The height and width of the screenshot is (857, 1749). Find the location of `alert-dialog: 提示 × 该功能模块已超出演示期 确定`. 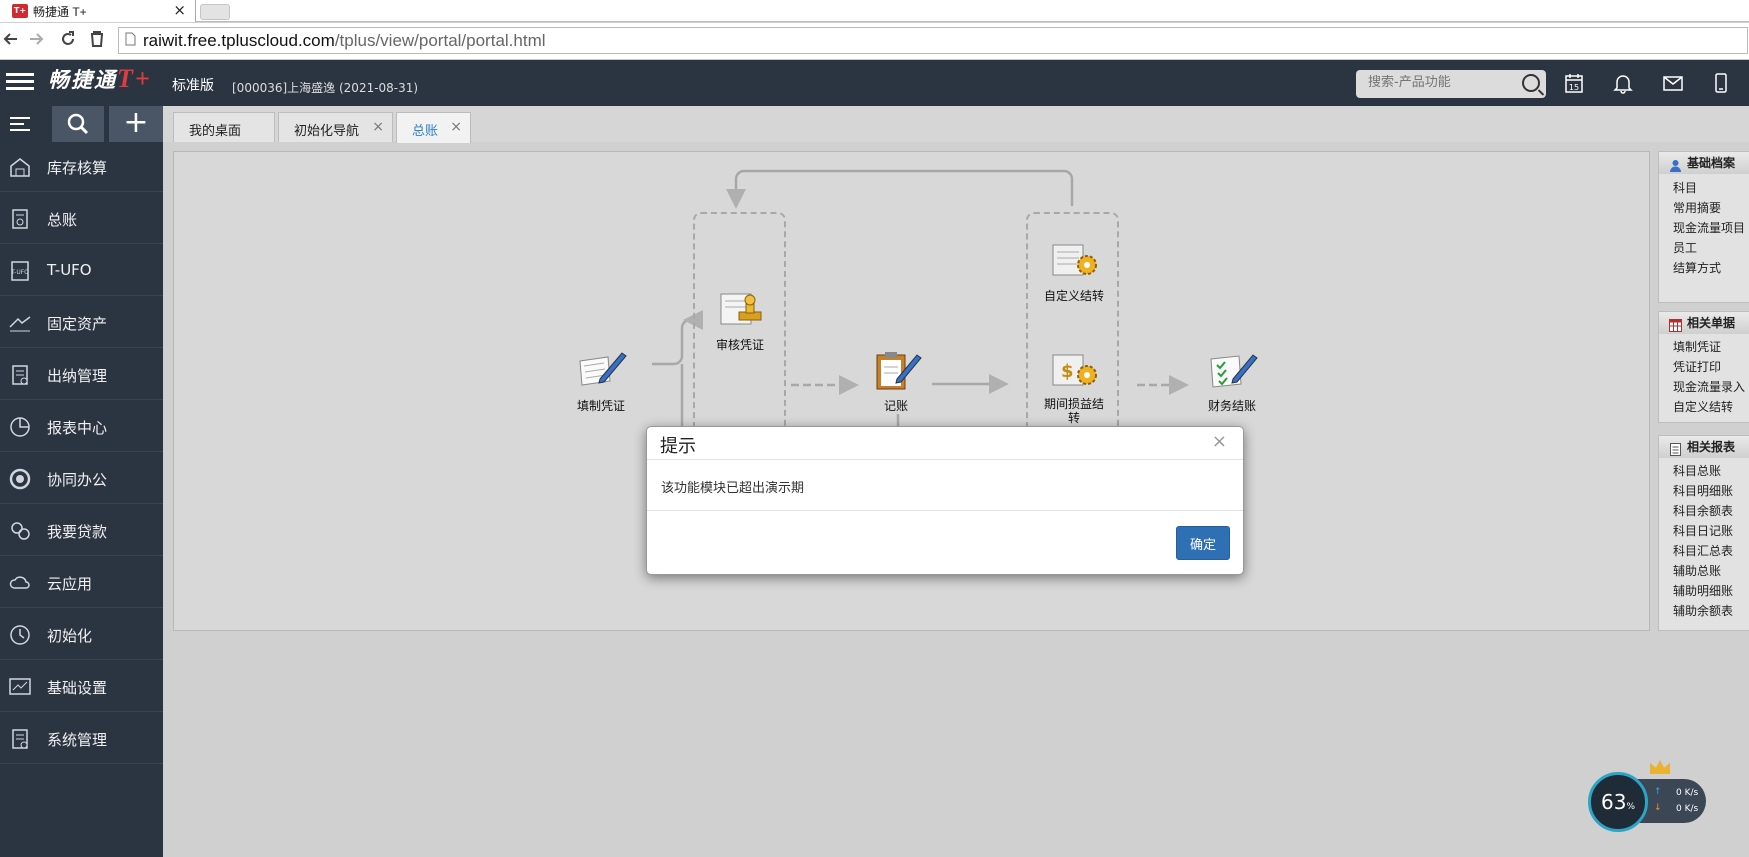

alert-dialog: 提示 × 该功能模块已超出演示期 确定 is located at coordinates (945, 500).